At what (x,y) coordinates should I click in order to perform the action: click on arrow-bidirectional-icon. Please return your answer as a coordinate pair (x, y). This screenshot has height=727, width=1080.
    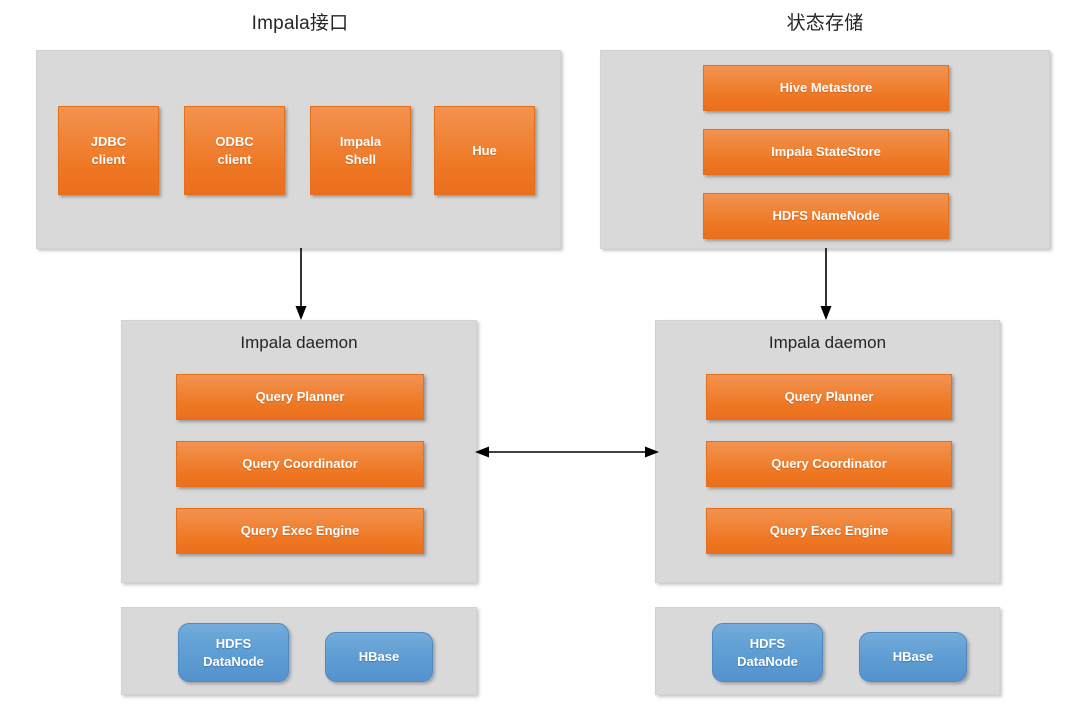
    Looking at the image, I should click on (567, 452).